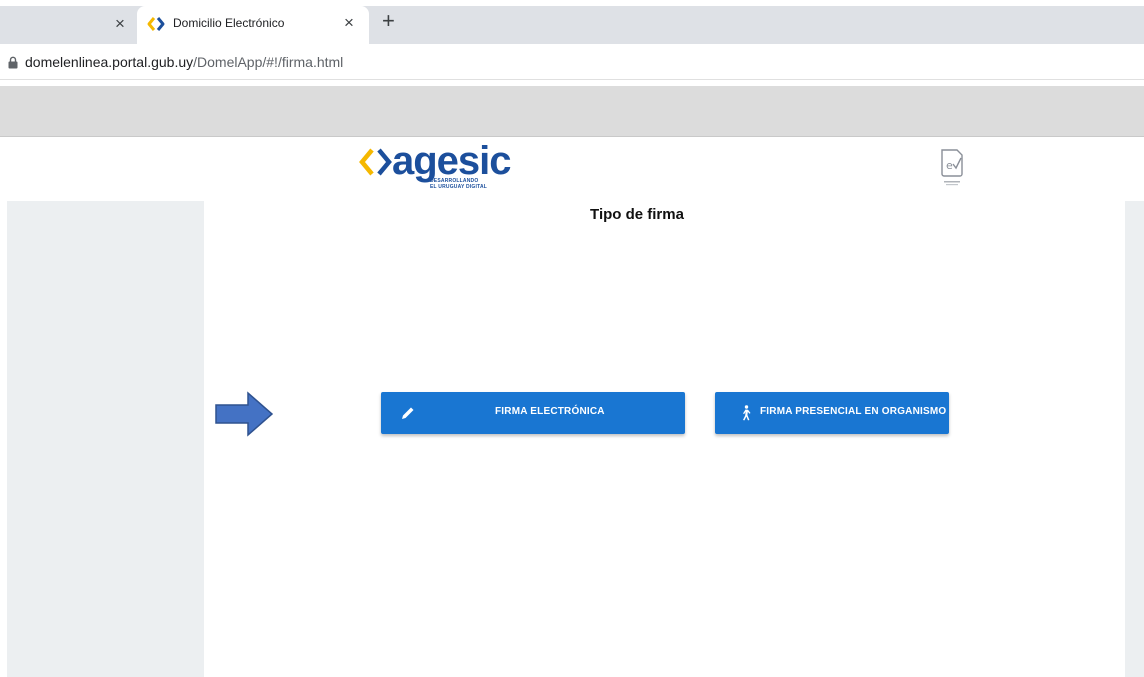 The height and width of the screenshot is (677, 1144). What do you see at coordinates (452, 161) in the screenshot?
I see `logo-word: agesic` at bounding box center [452, 161].